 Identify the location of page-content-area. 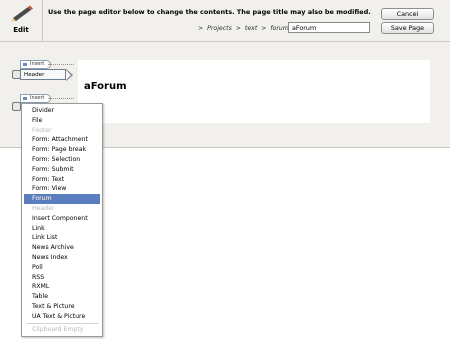
(254, 91).